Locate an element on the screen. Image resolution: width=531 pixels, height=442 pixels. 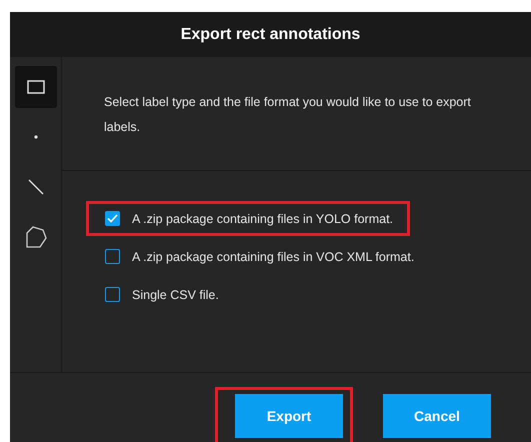
dialog-title: Export rect annotations is located at coordinates (270, 35).